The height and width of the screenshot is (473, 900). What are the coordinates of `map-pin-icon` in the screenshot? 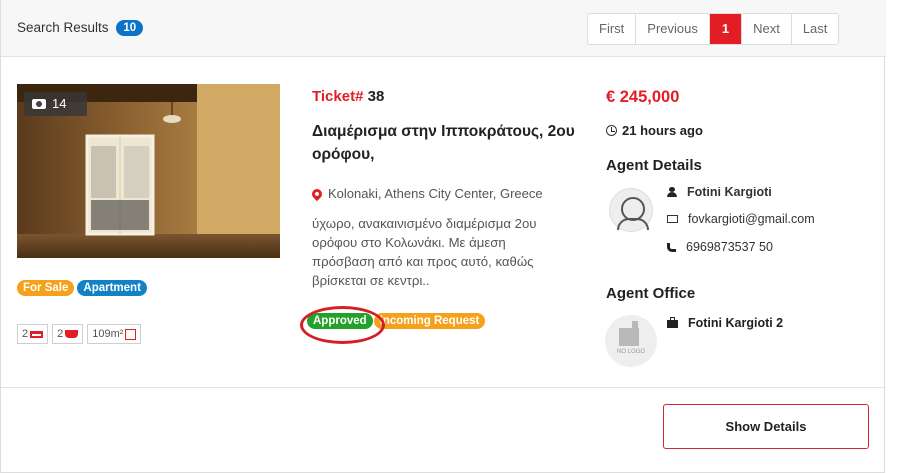 It's located at (317, 193).